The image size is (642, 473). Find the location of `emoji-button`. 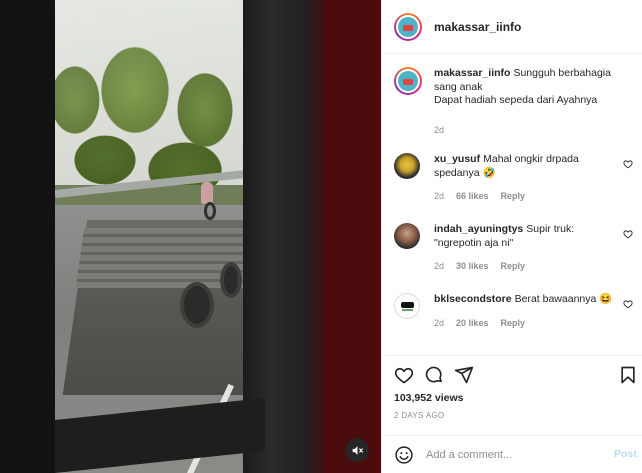

emoji-button is located at coordinates (404, 455).